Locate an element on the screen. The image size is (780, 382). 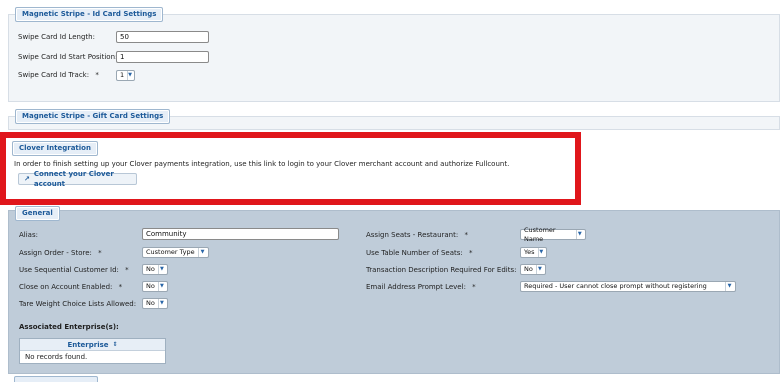
sequential-value: No is located at coordinates (150, 269).